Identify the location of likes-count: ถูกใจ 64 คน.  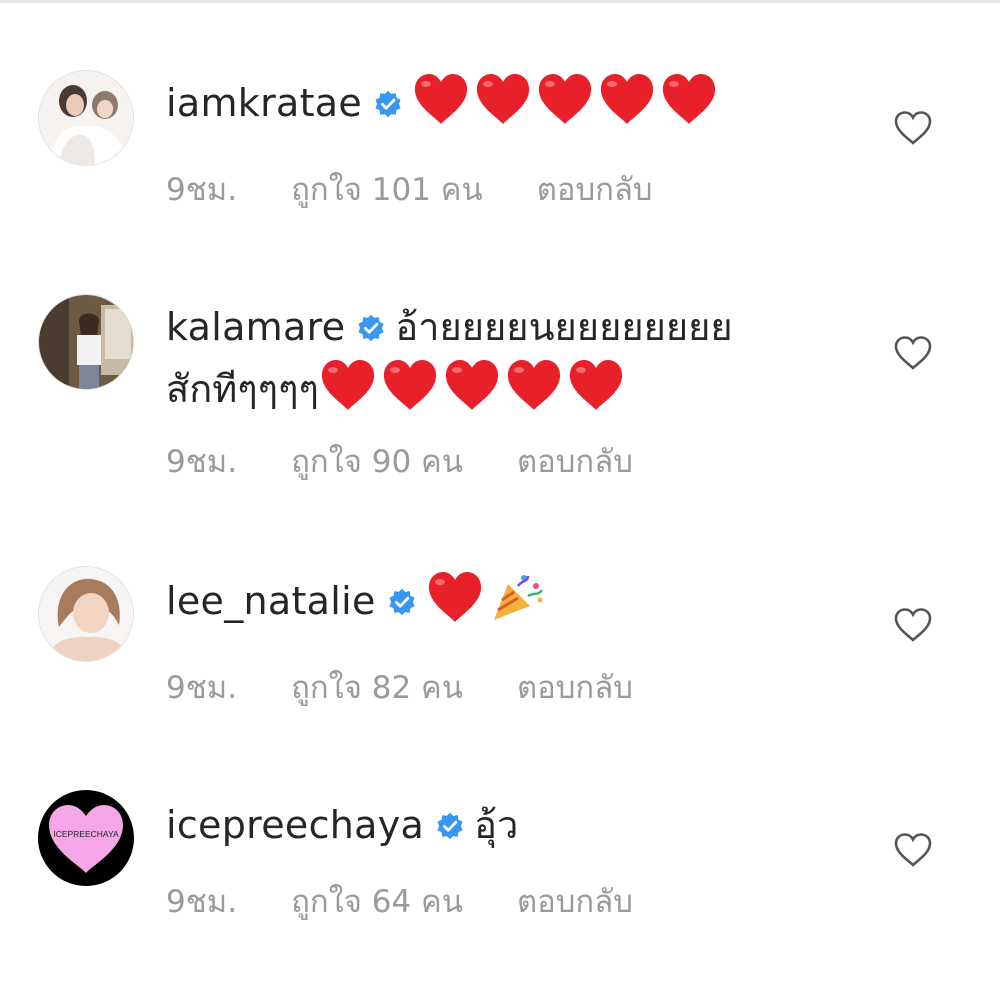
(377, 901).